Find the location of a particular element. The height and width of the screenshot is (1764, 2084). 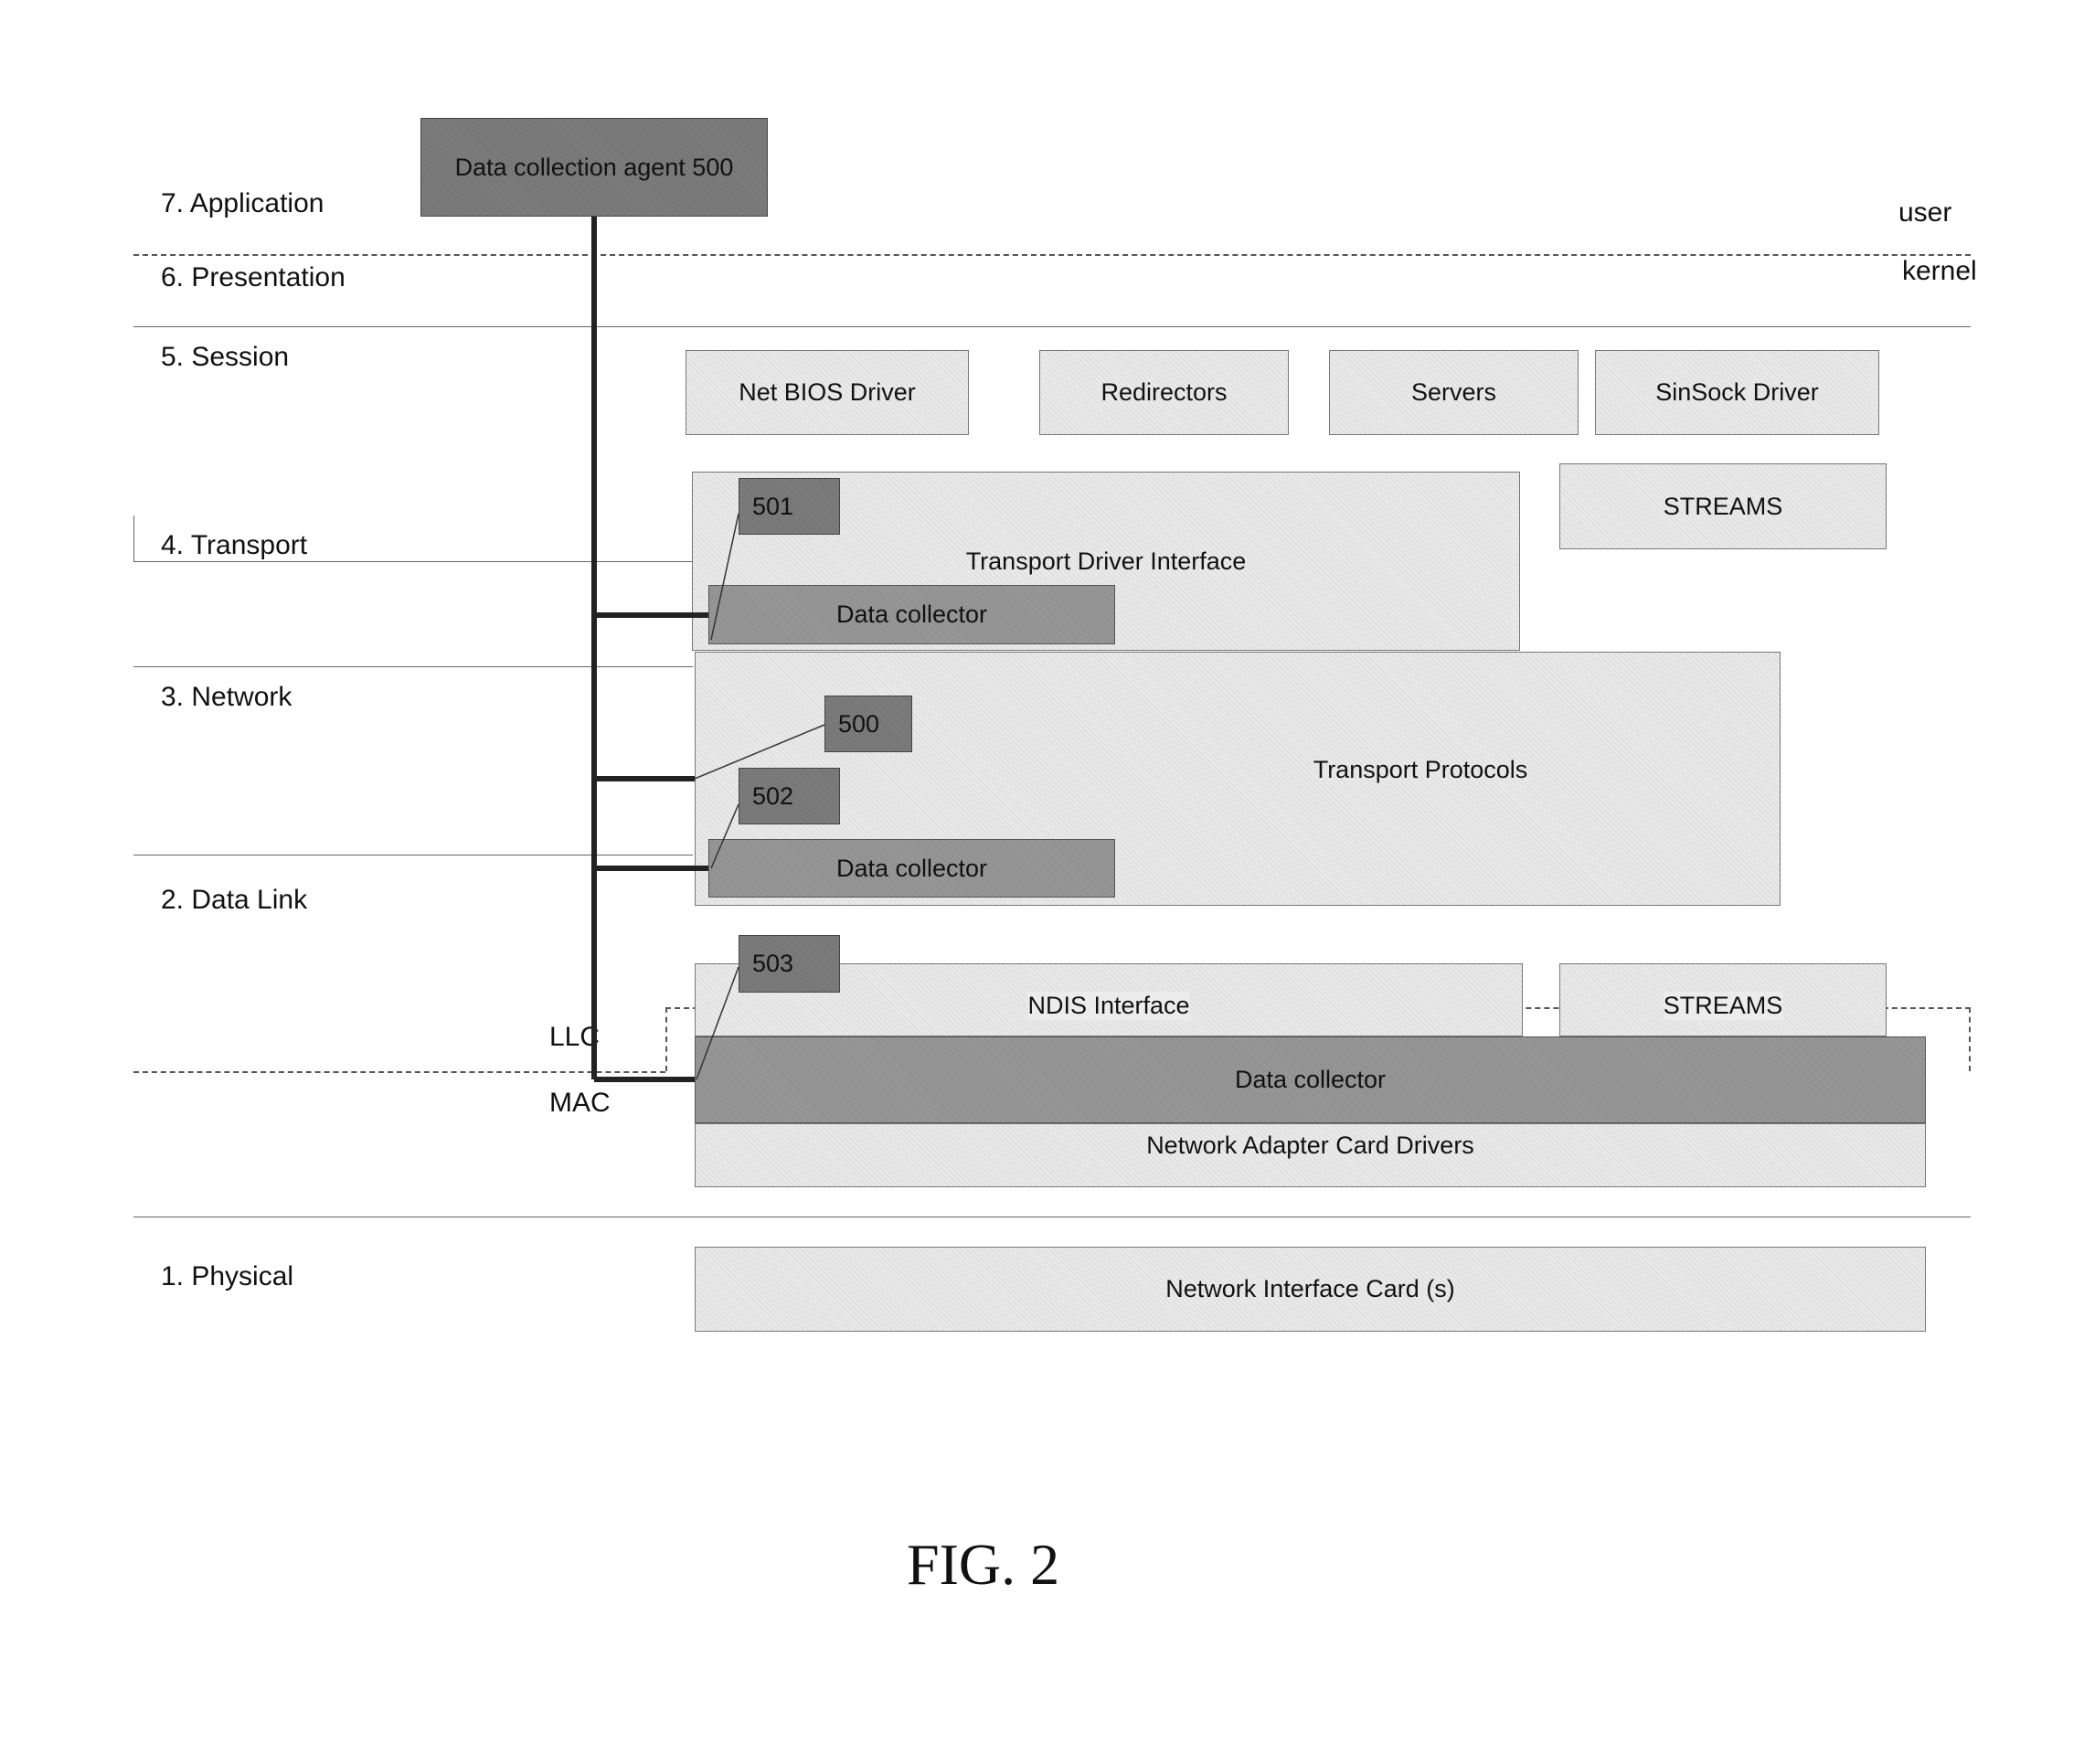

user-mode-label: user is located at coordinates (1925, 212).